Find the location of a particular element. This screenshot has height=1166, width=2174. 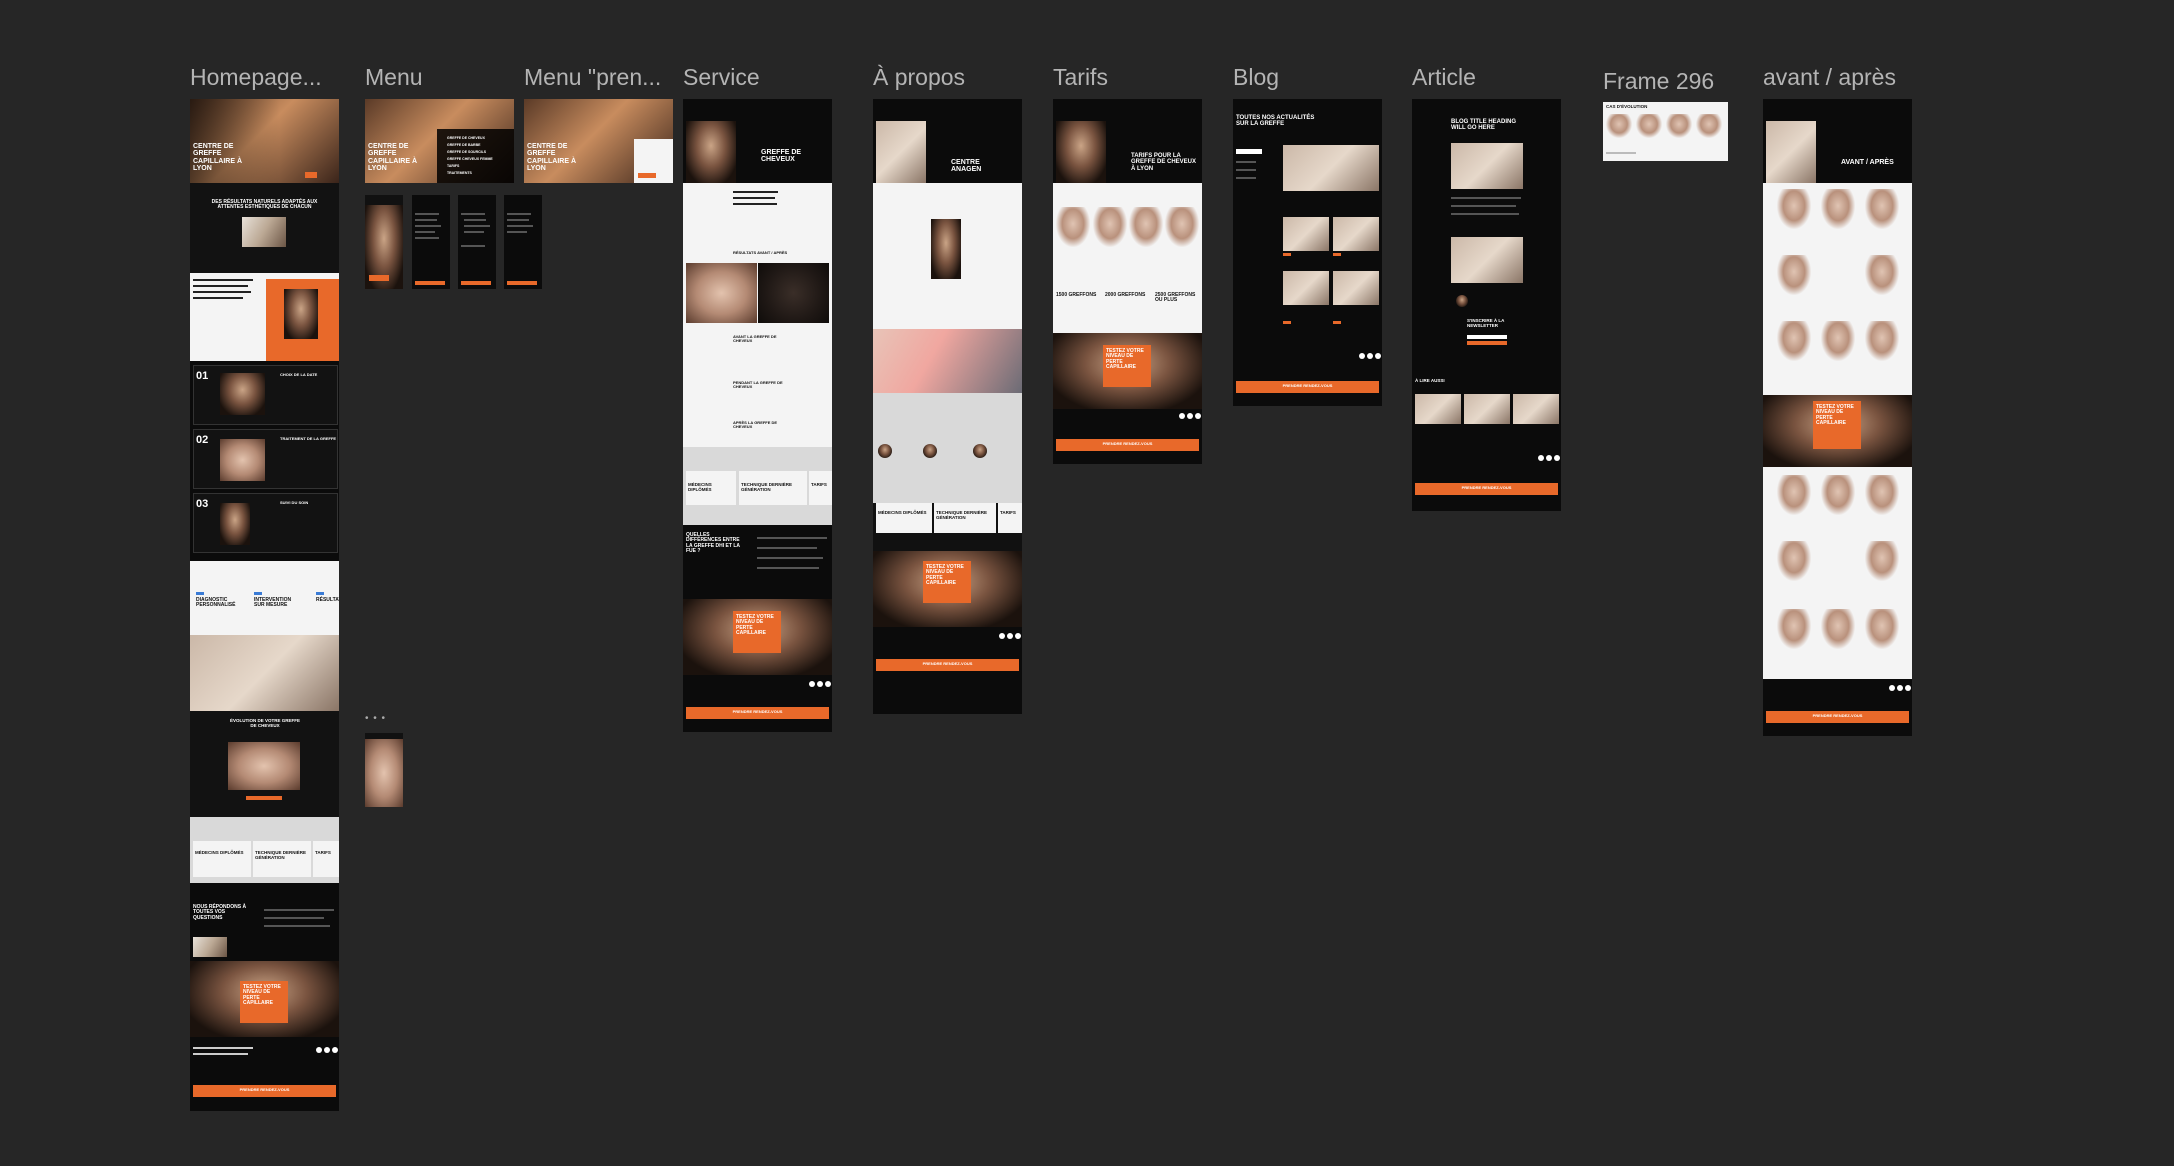

booking-cta is located at coordinates (647, 175).